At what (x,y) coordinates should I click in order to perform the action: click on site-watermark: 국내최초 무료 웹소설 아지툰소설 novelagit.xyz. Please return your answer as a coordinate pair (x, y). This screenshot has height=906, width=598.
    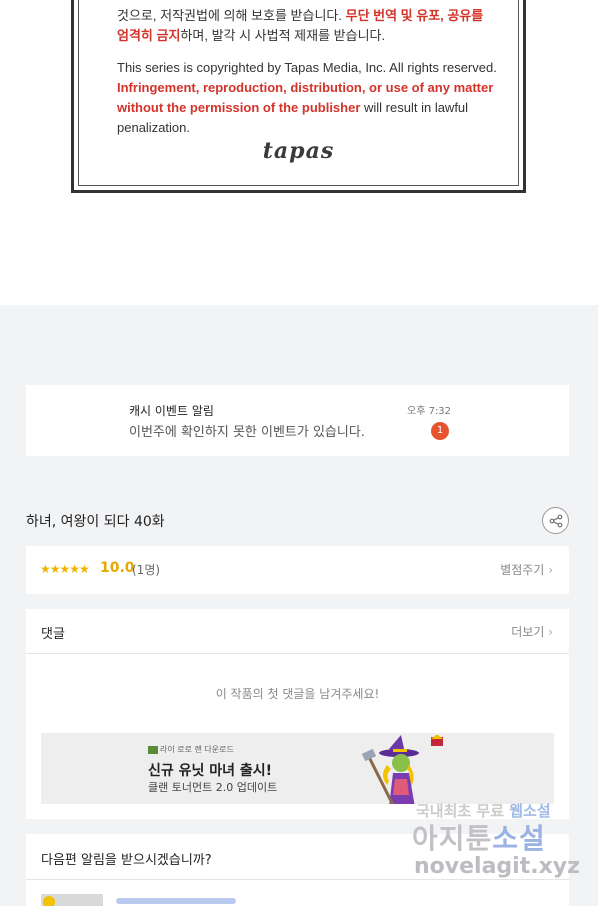
    Looking at the image, I should click on (500, 845).